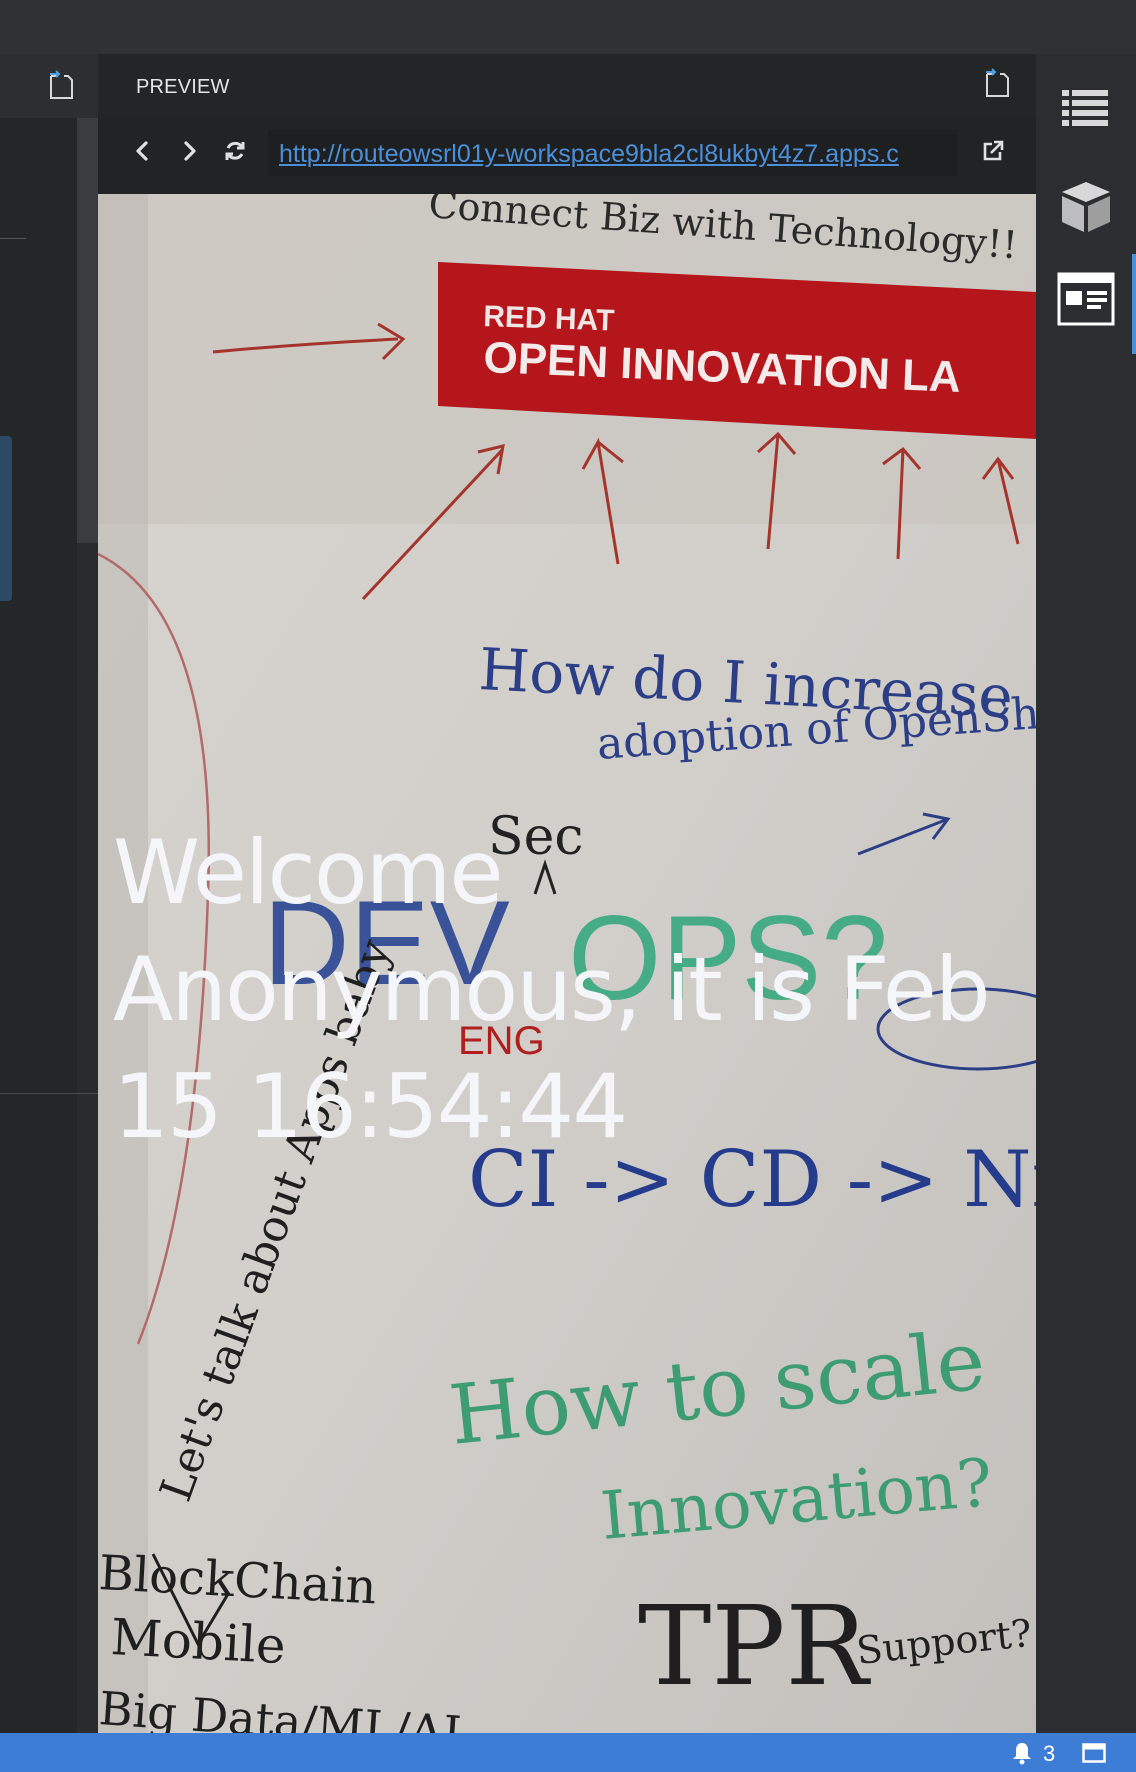  I want to click on welcome-message: Welcome Anonymous, it is Feb 15 16:54:44, so click(552, 989).